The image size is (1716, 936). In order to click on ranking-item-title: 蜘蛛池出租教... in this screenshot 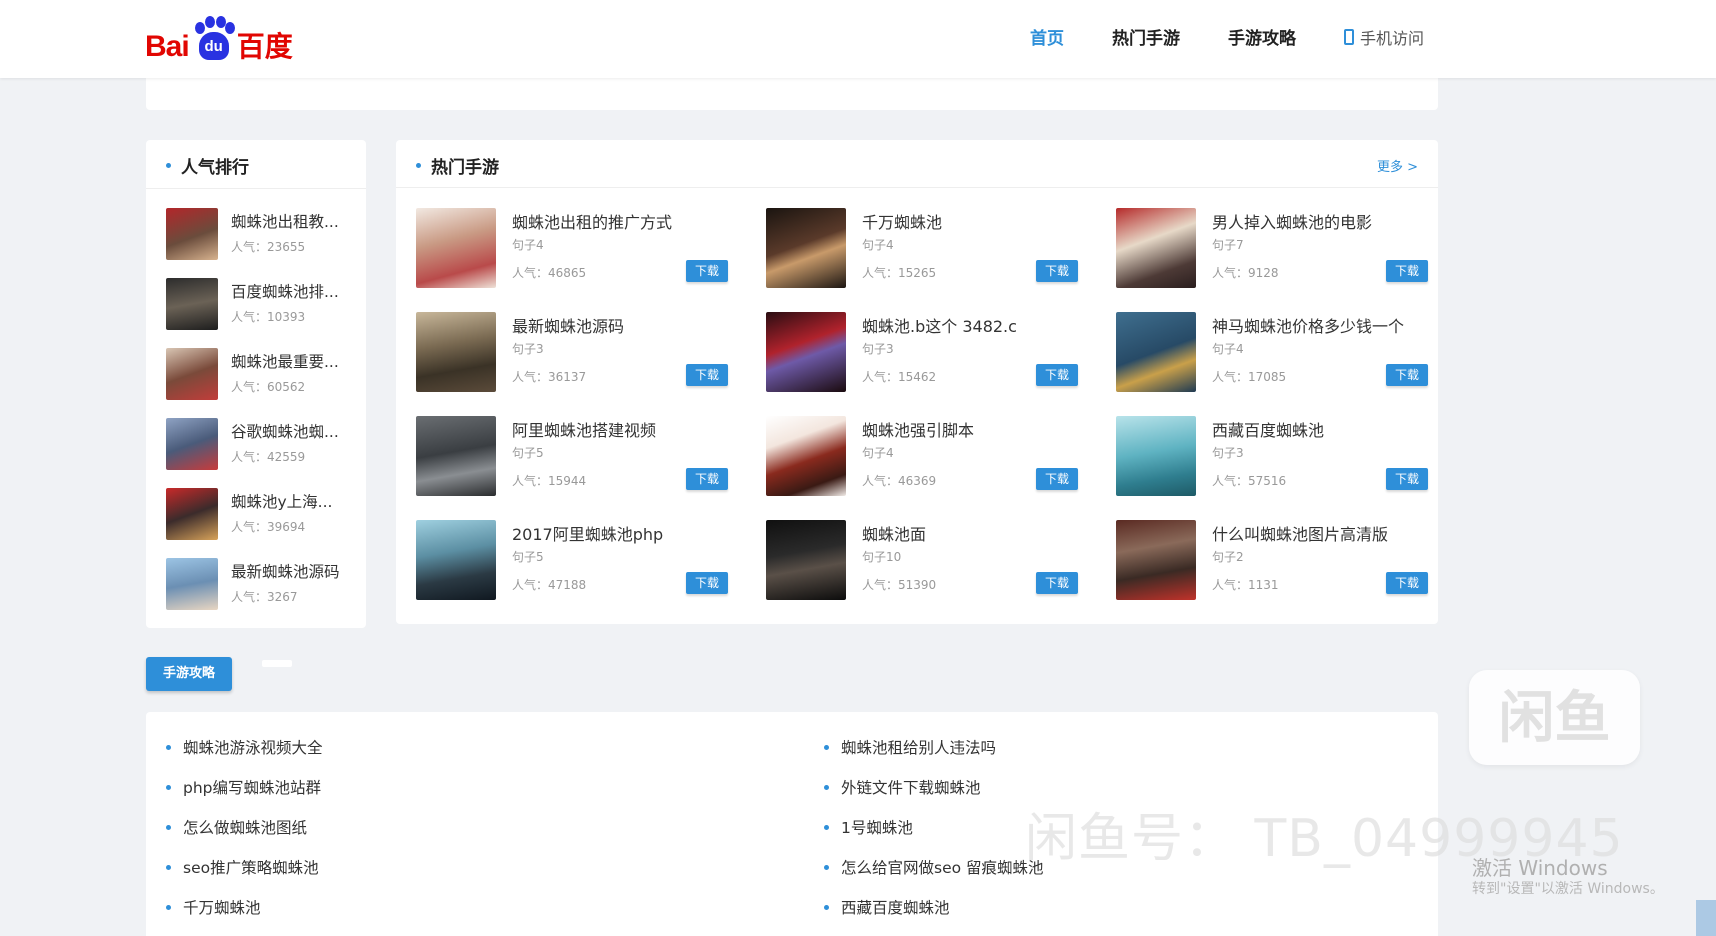, I will do `click(291, 221)`.